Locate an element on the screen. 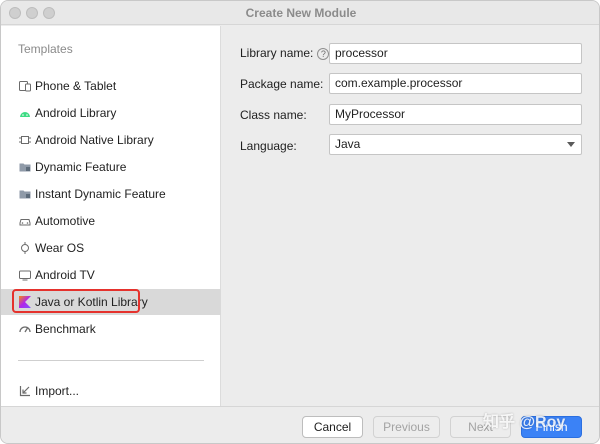  sidebar-item-label: Android Native Library is located at coordinates (94, 140).